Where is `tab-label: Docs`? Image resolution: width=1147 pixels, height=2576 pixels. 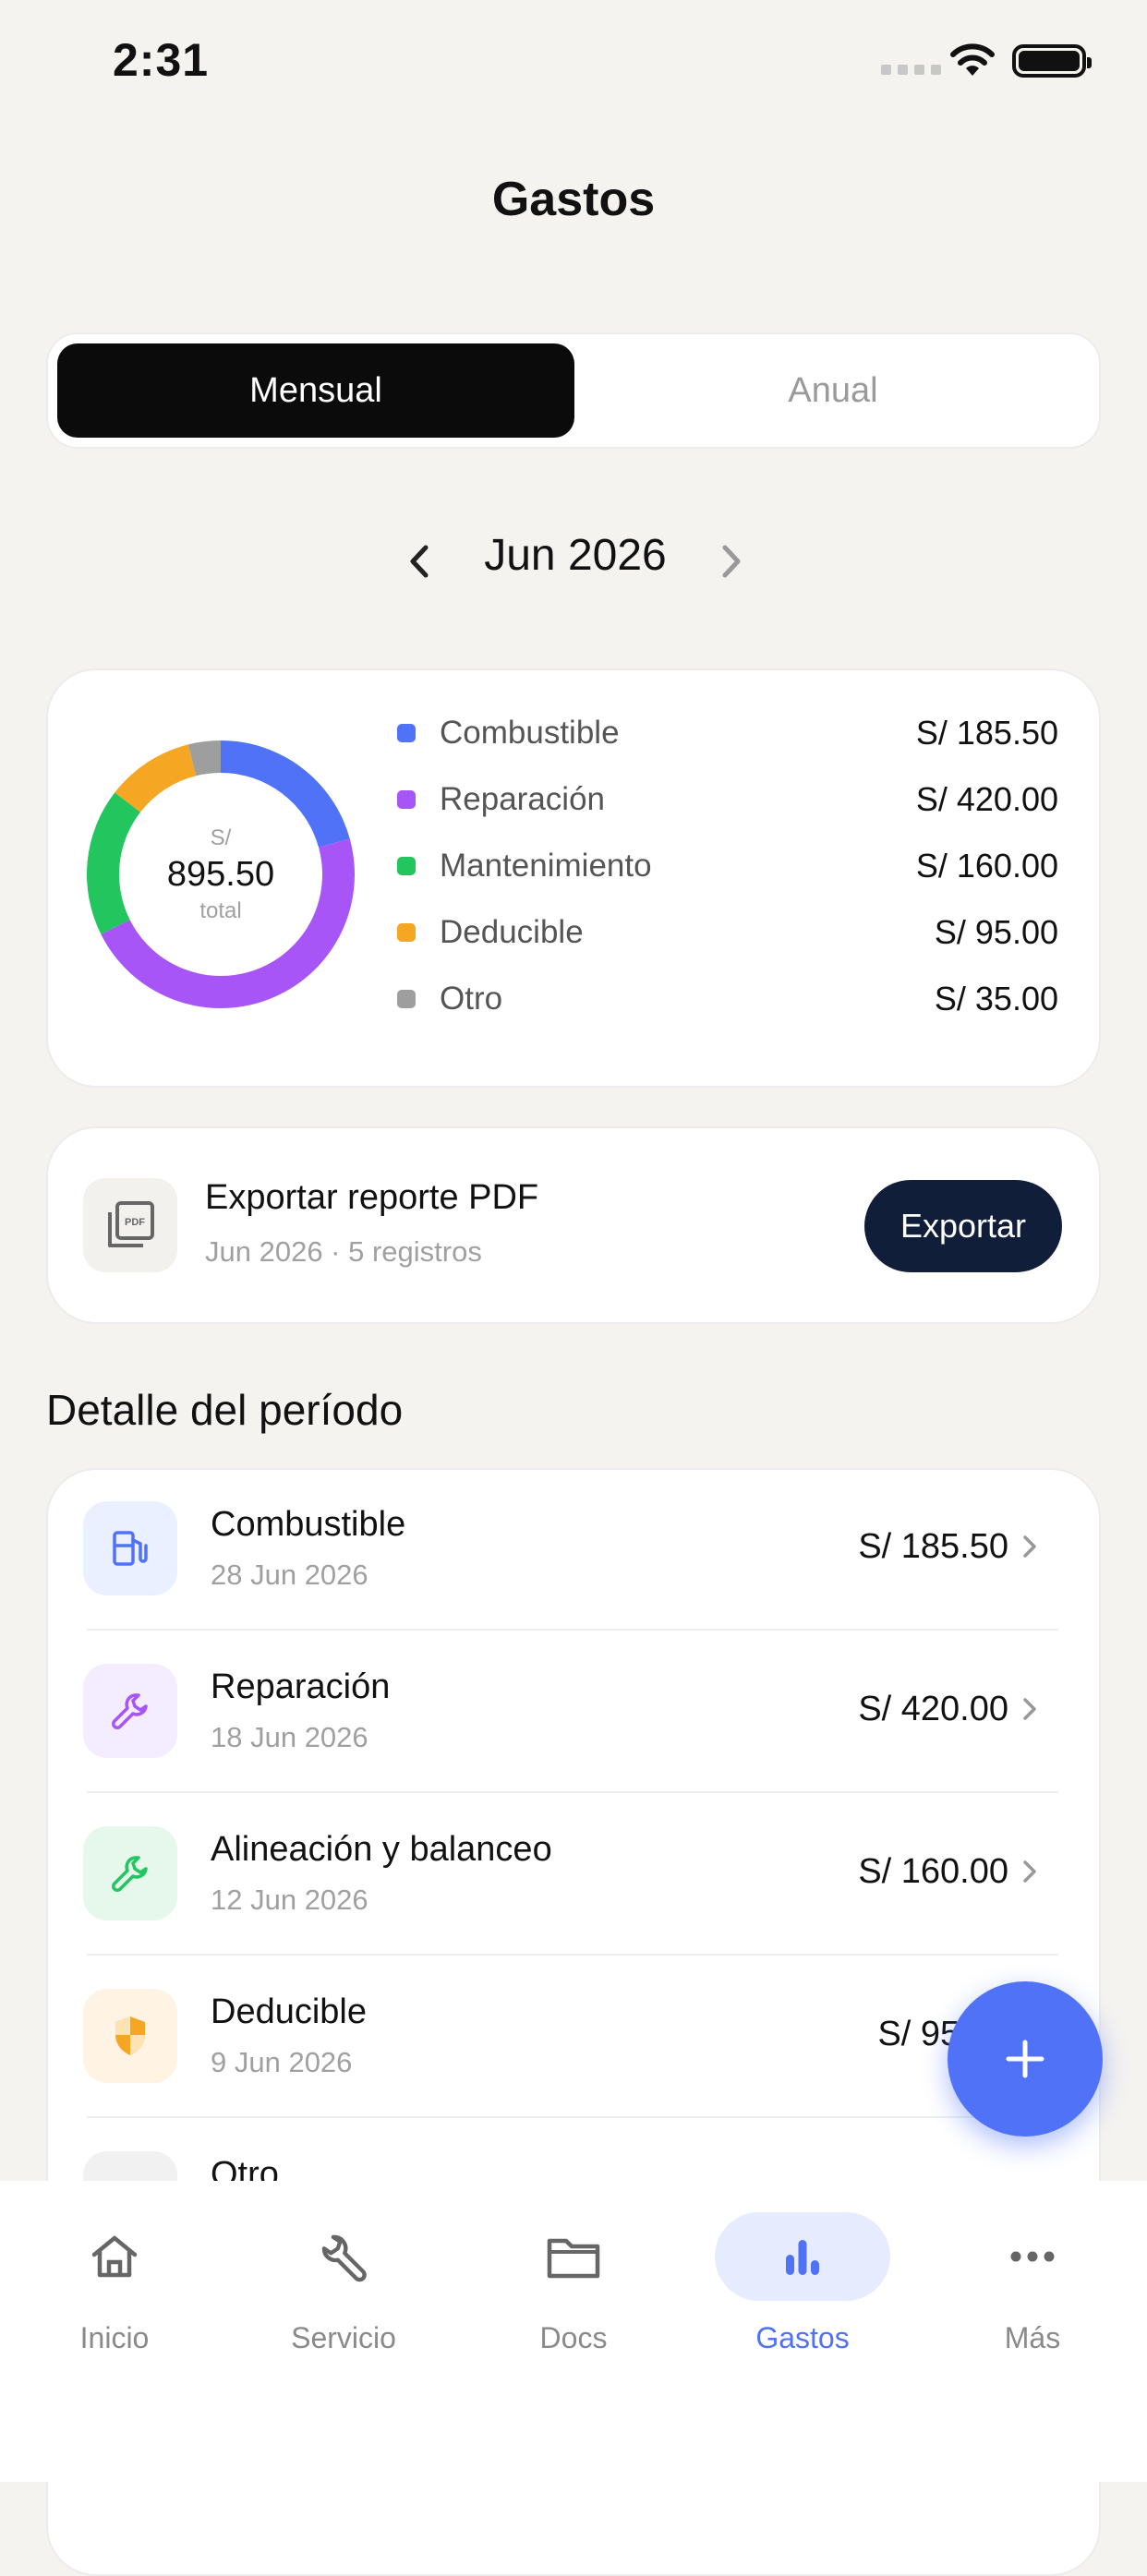 tab-label: Docs is located at coordinates (573, 2337).